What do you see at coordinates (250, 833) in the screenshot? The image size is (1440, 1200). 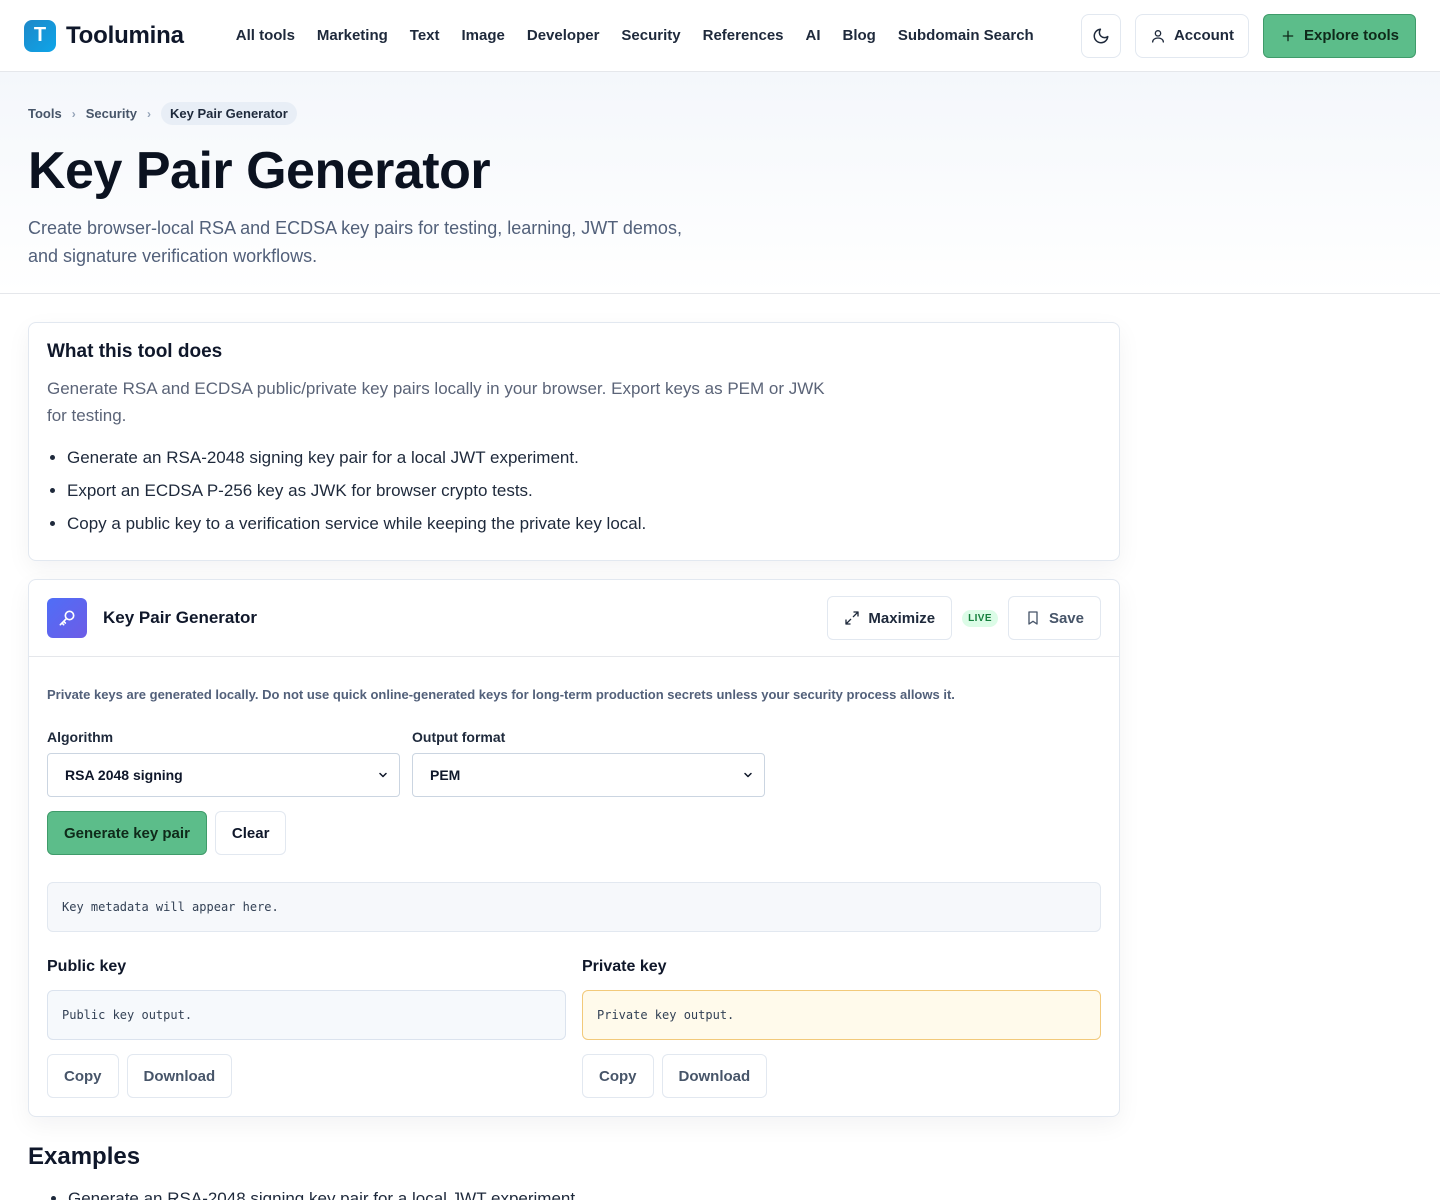 I see `clear-button: Clear` at bounding box center [250, 833].